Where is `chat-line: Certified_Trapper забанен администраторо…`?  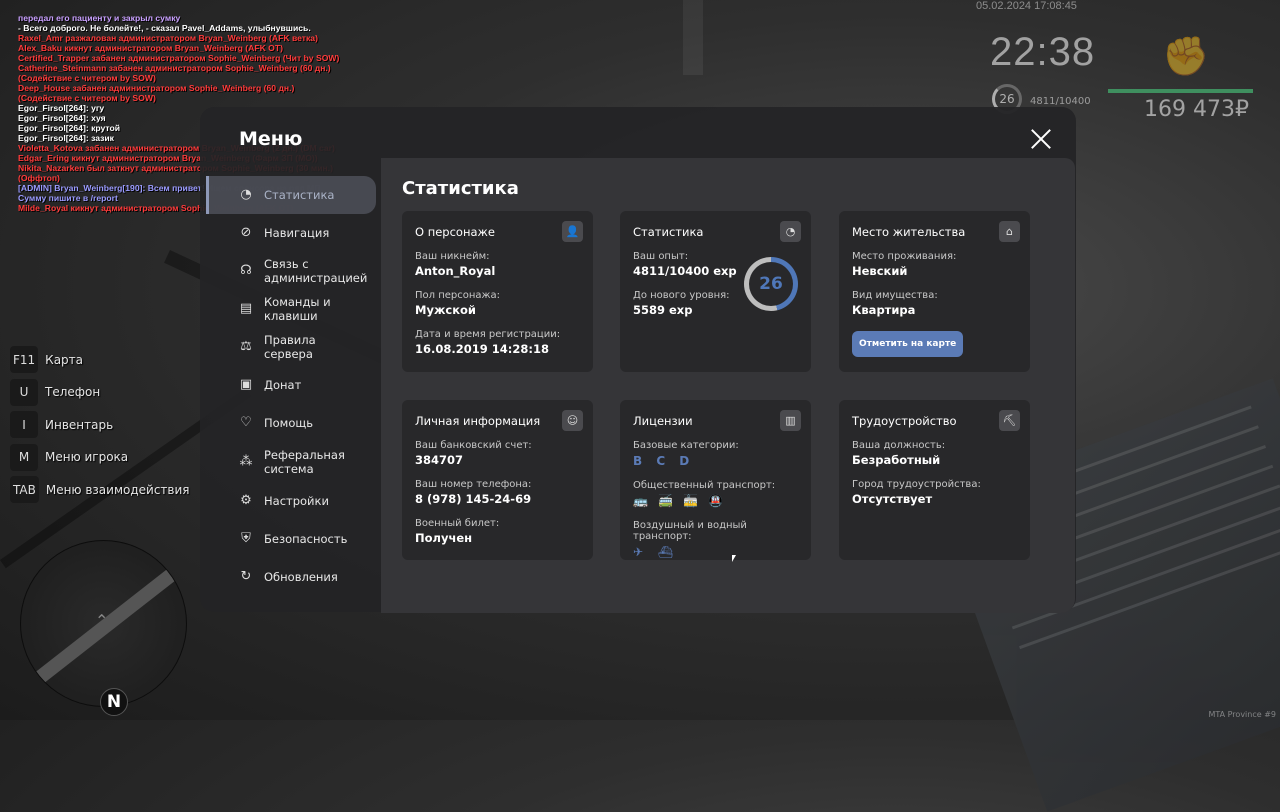
chat-line: Certified_Trapper забанен администраторо… is located at coordinates (179, 58).